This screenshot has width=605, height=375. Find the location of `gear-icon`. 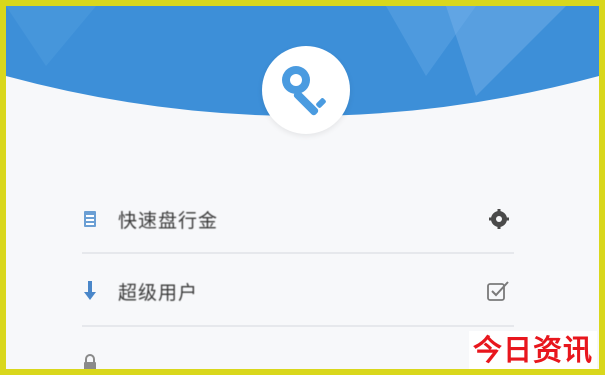

gear-icon is located at coordinates (499, 219).